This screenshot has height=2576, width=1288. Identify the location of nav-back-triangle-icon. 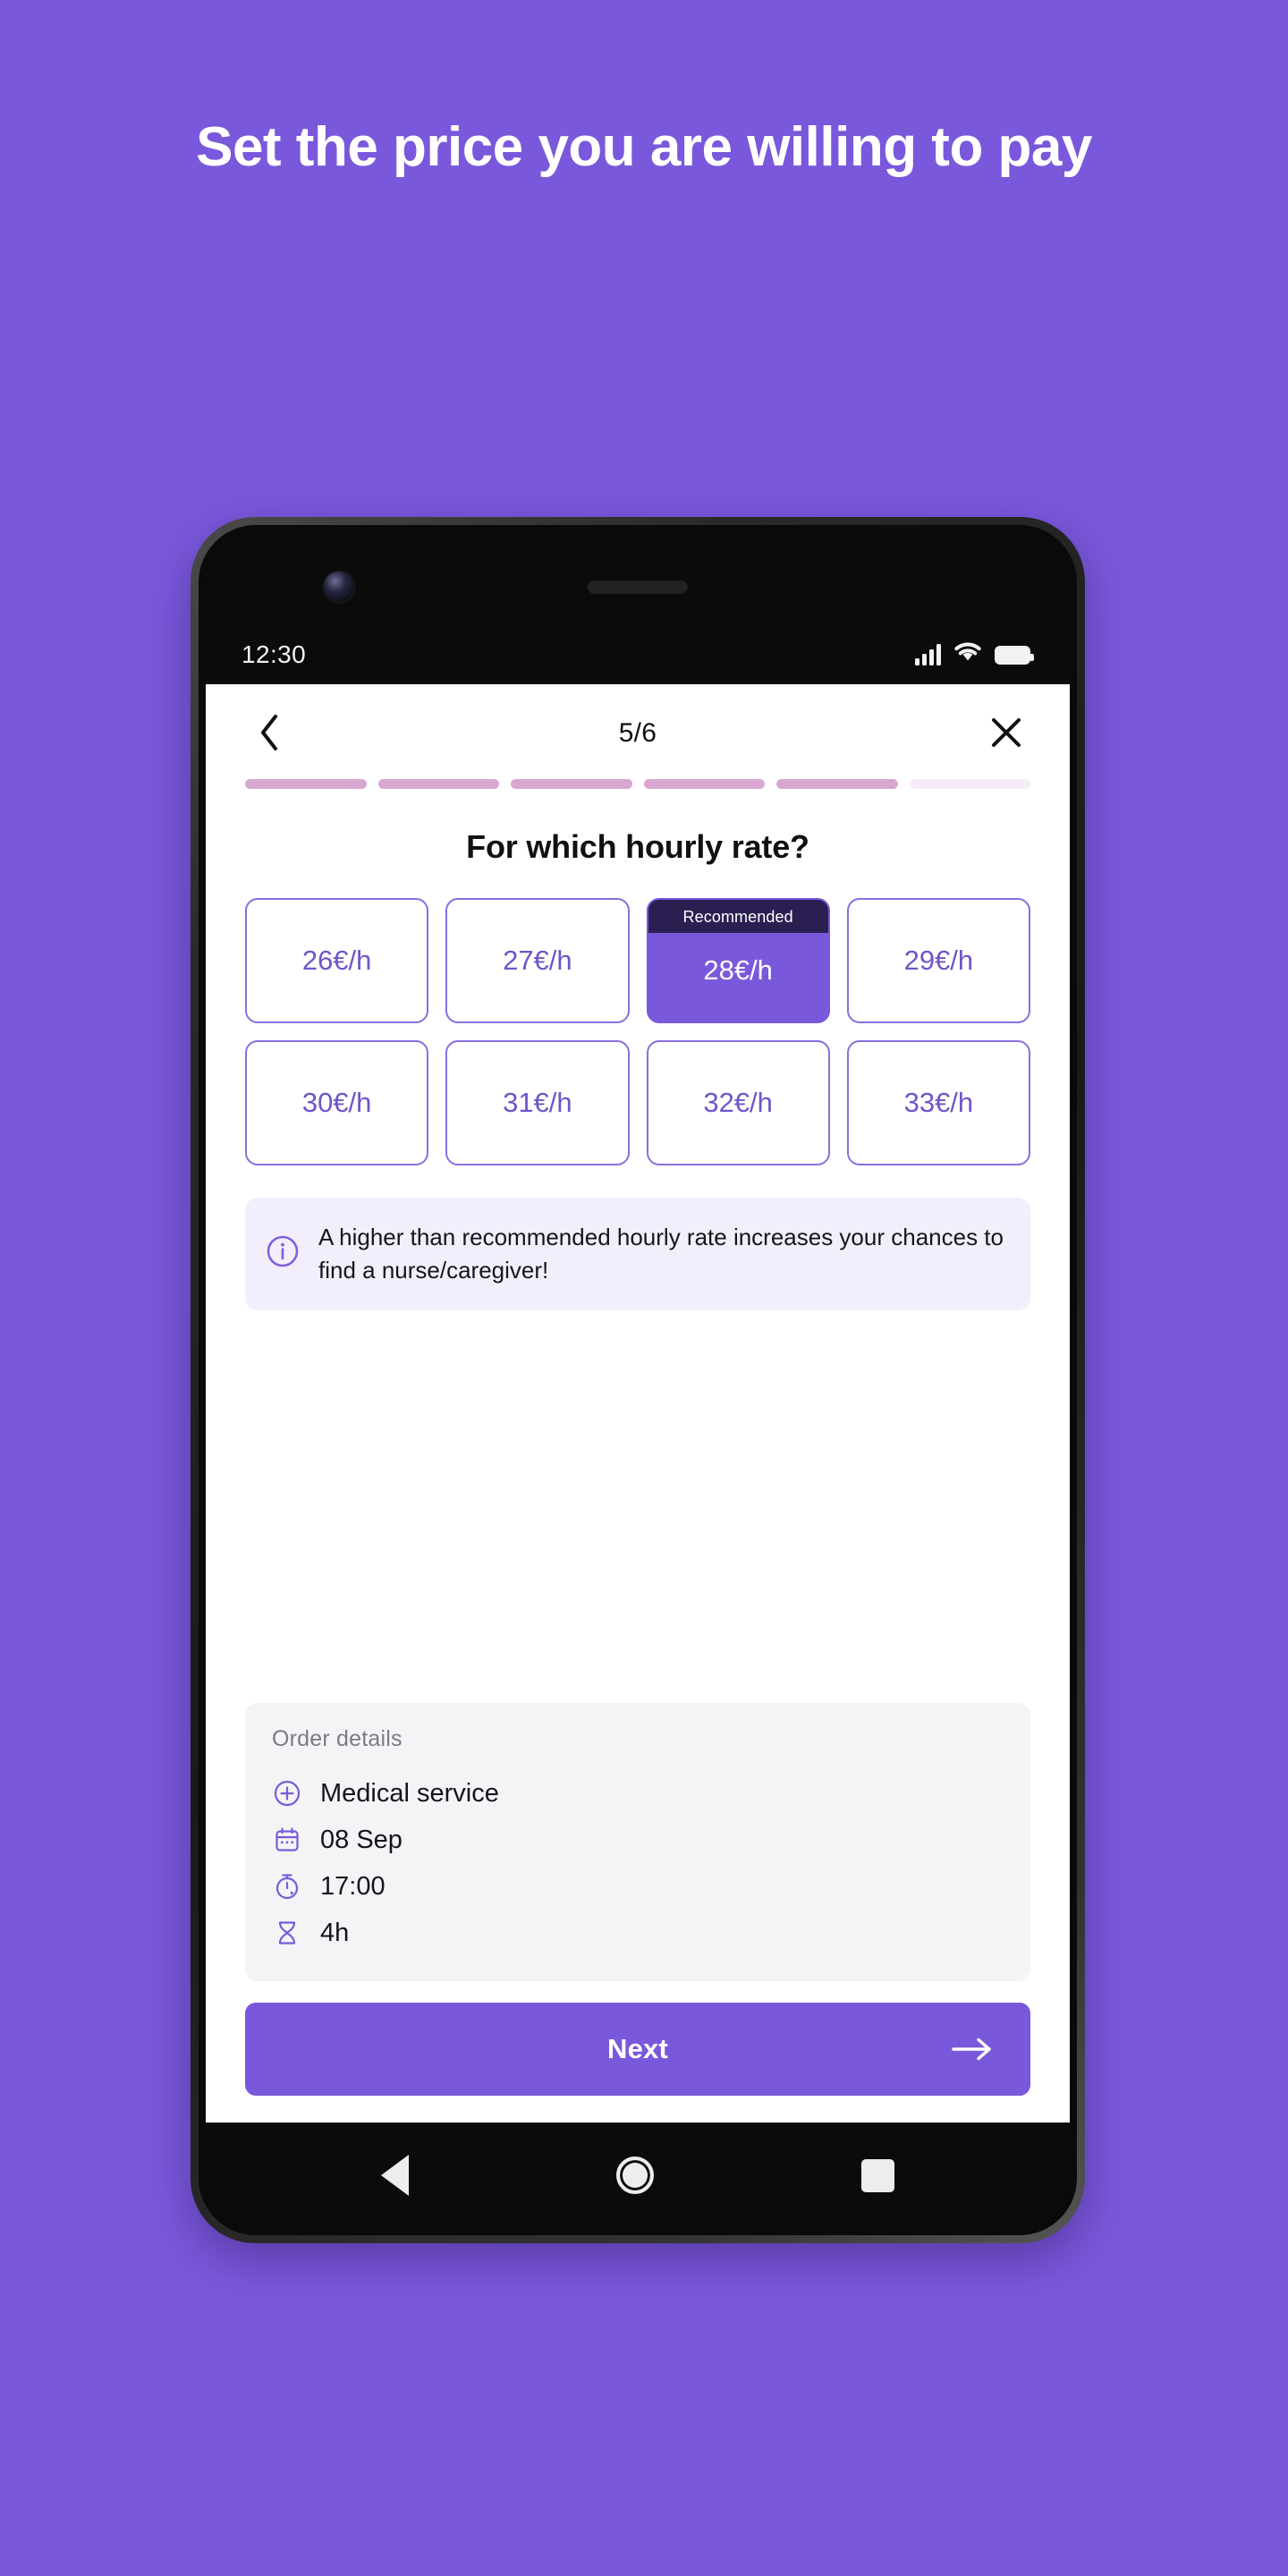
(395, 2175).